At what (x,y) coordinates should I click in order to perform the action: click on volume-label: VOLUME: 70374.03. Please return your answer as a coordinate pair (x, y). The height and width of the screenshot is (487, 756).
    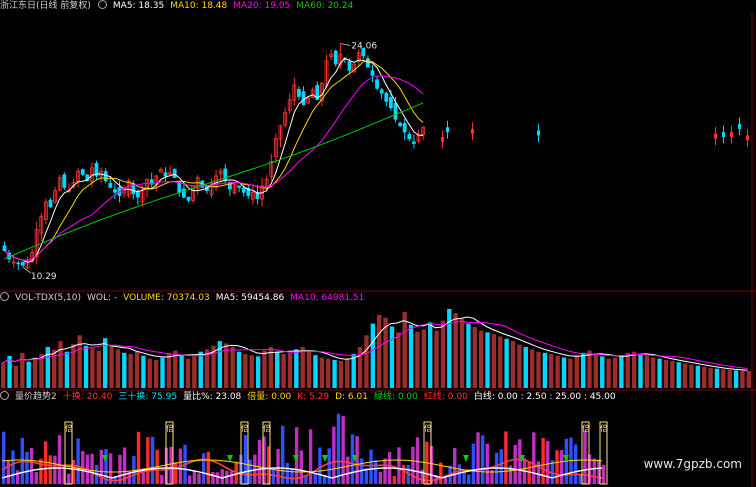
    Looking at the image, I should click on (166, 298).